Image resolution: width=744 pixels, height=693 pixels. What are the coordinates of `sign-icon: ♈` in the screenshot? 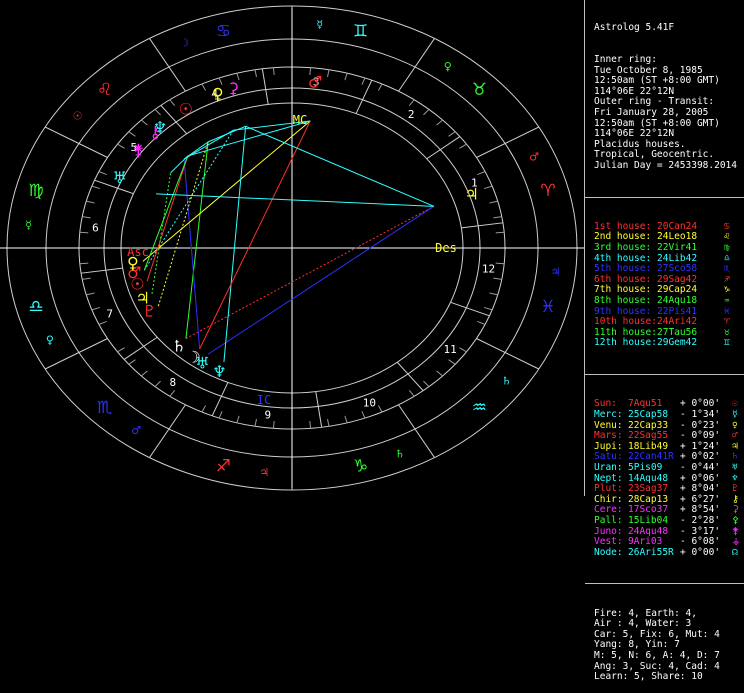 It's located at (547, 191).